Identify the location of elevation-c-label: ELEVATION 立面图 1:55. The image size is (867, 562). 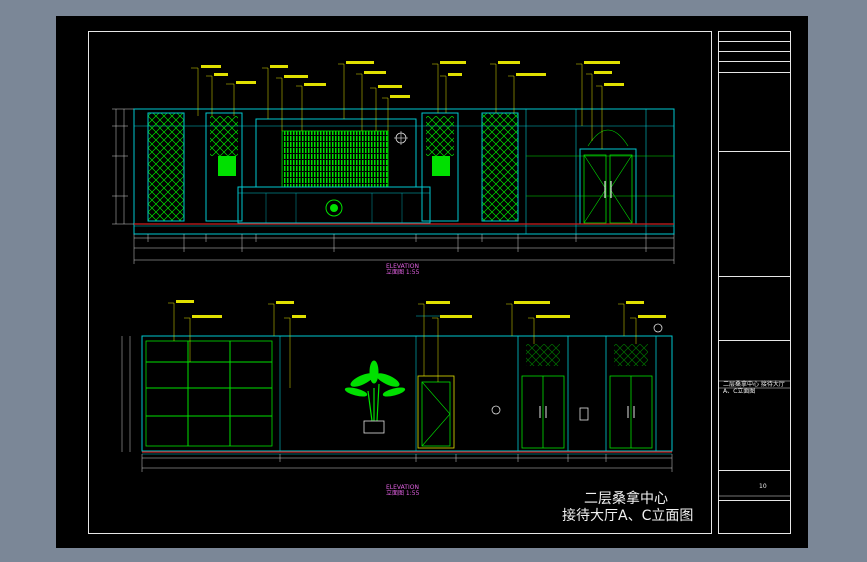
(402, 491).